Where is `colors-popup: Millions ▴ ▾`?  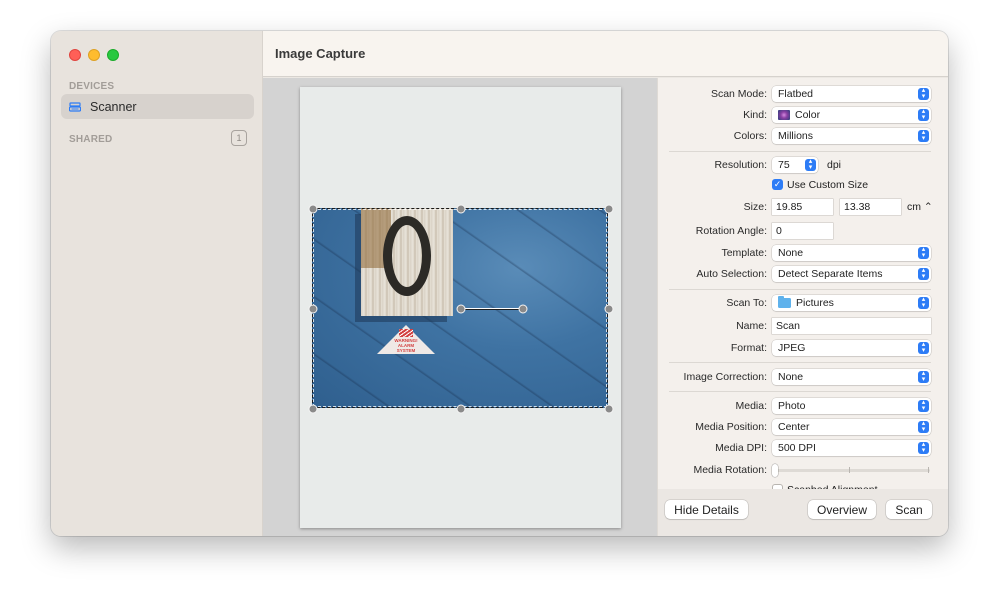 colors-popup: Millions ▴ ▾ is located at coordinates (851, 136).